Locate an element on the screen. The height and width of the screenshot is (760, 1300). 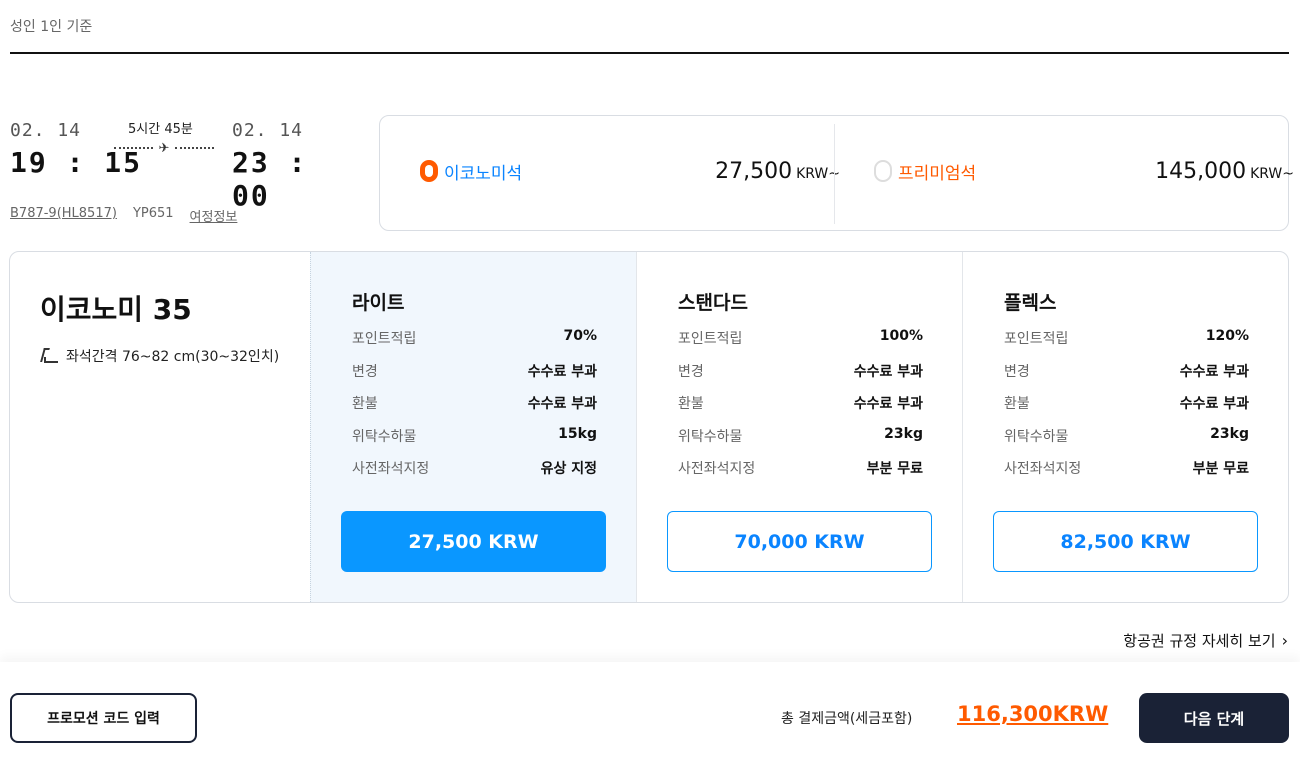
chevron-right-icon: › is located at coordinates (1284, 640).